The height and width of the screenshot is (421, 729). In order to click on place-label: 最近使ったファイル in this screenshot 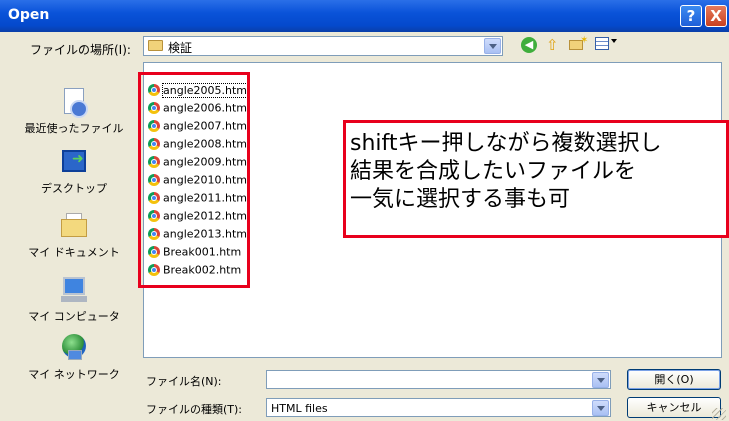, I will do `click(74, 128)`.